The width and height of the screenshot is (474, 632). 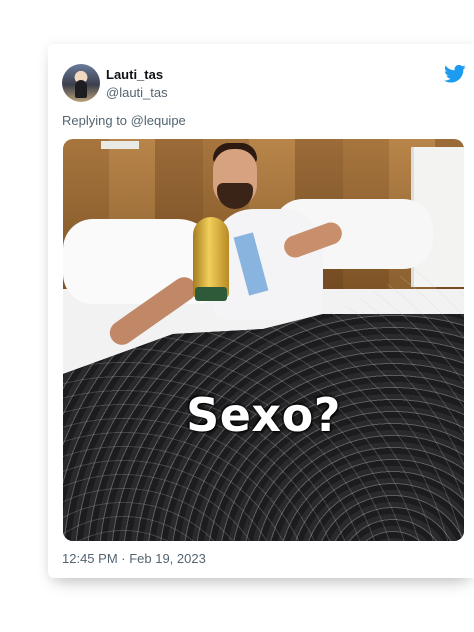 What do you see at coordinates (263, 415) in the screenshot?
I see `image-caption: Sexo?` at bounding box center [263, 415].